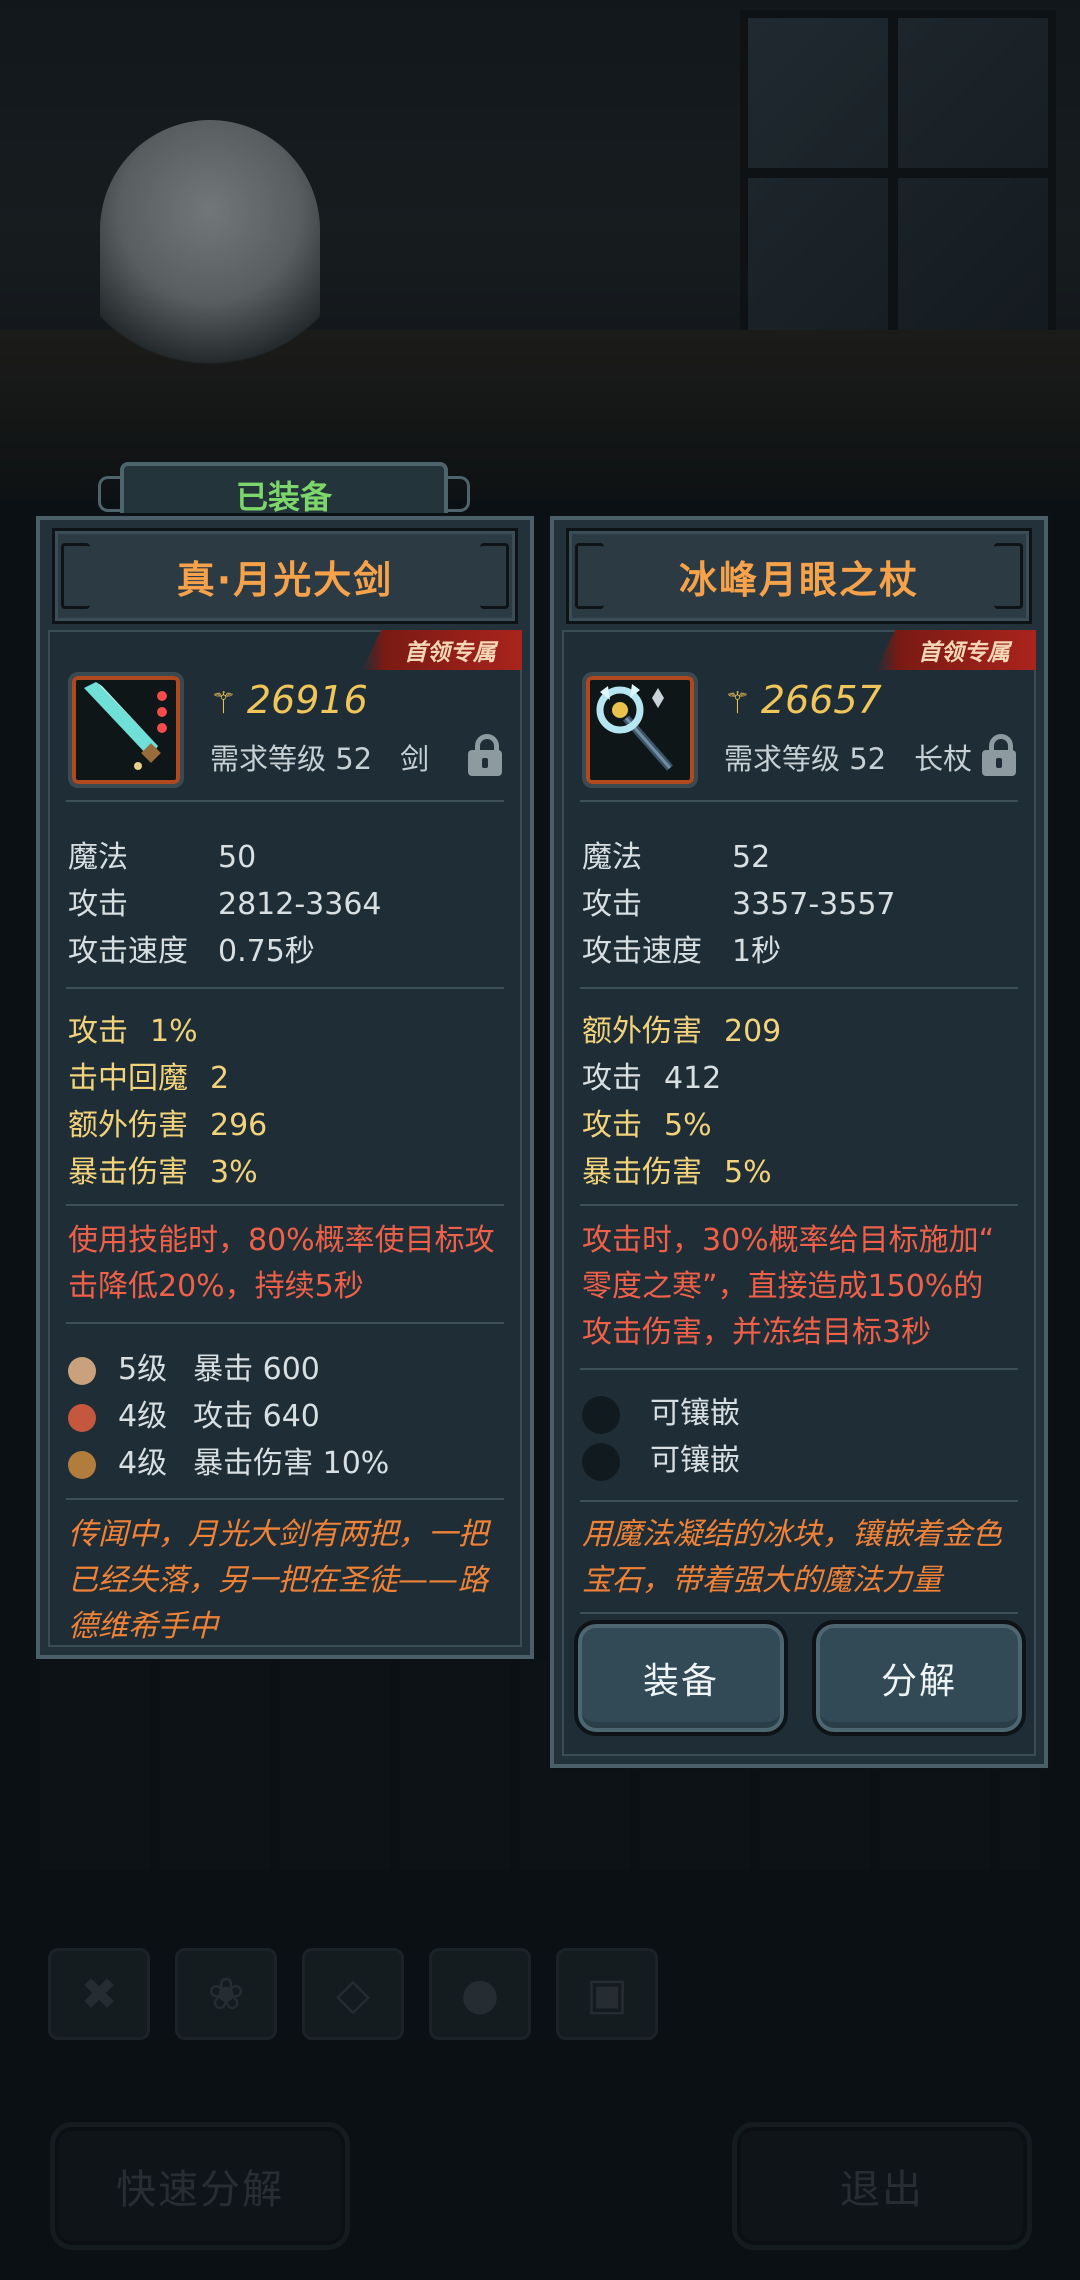 Image resolution: width=1080 pixels, height=2280 pixels. Describe the element at coordinates (126, 730) in the screenshot. I see `sword-icon` at that location.